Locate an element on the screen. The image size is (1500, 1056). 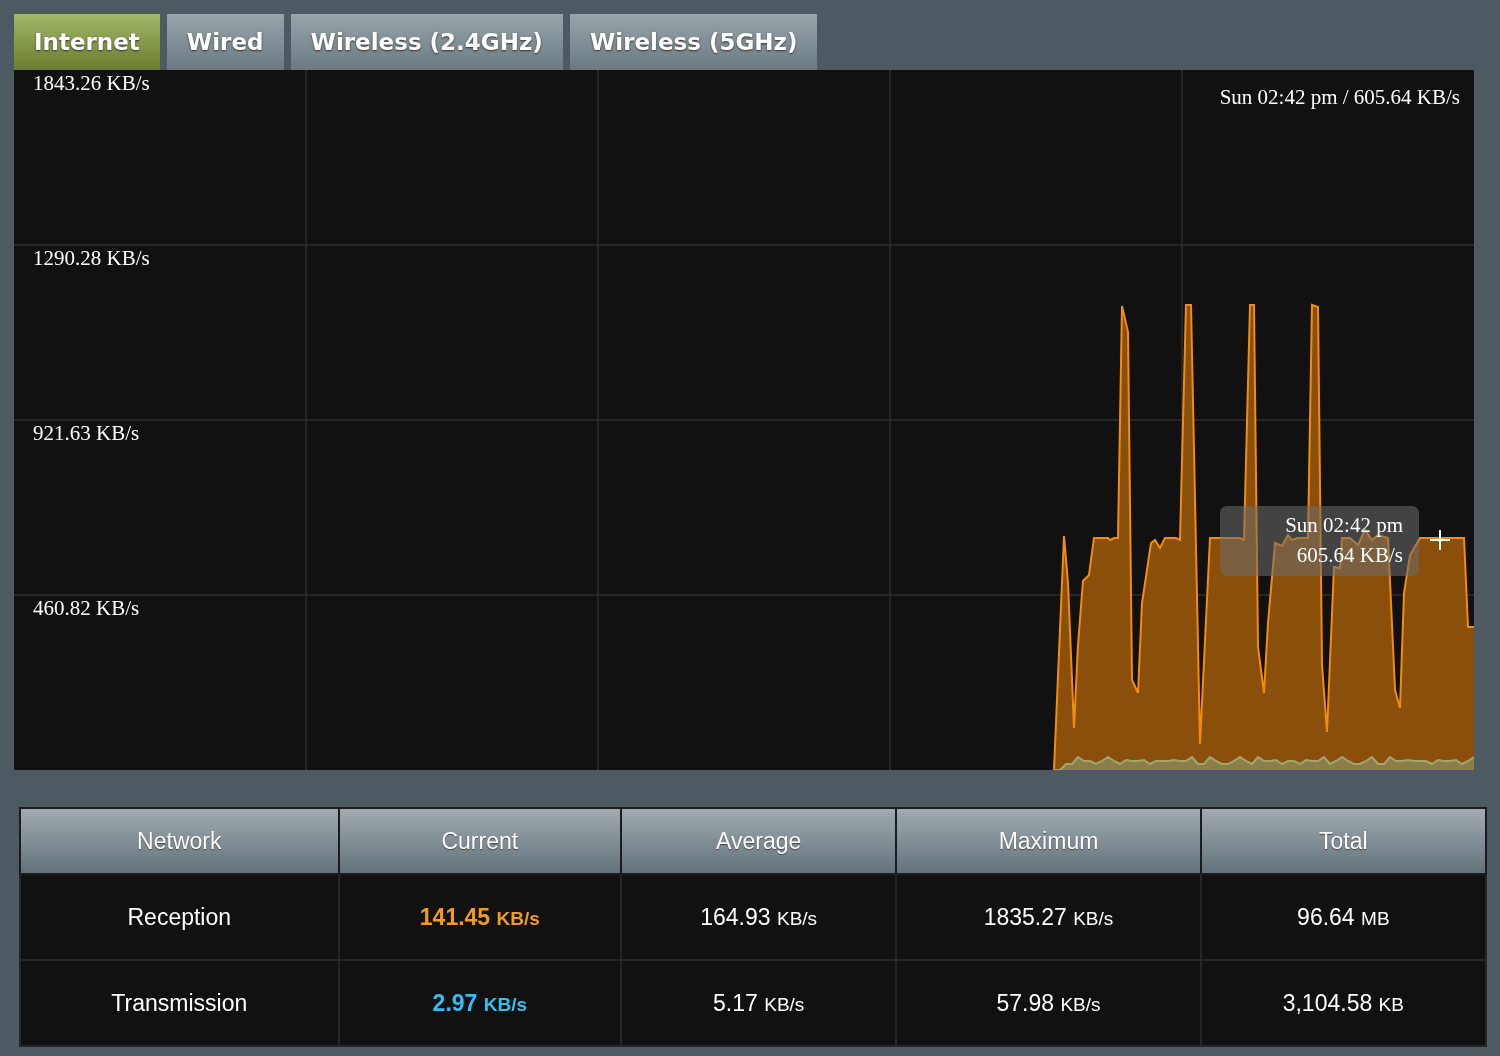
tooltip-time: Sun 02:42 pm is located at coordinates (1343, 525).